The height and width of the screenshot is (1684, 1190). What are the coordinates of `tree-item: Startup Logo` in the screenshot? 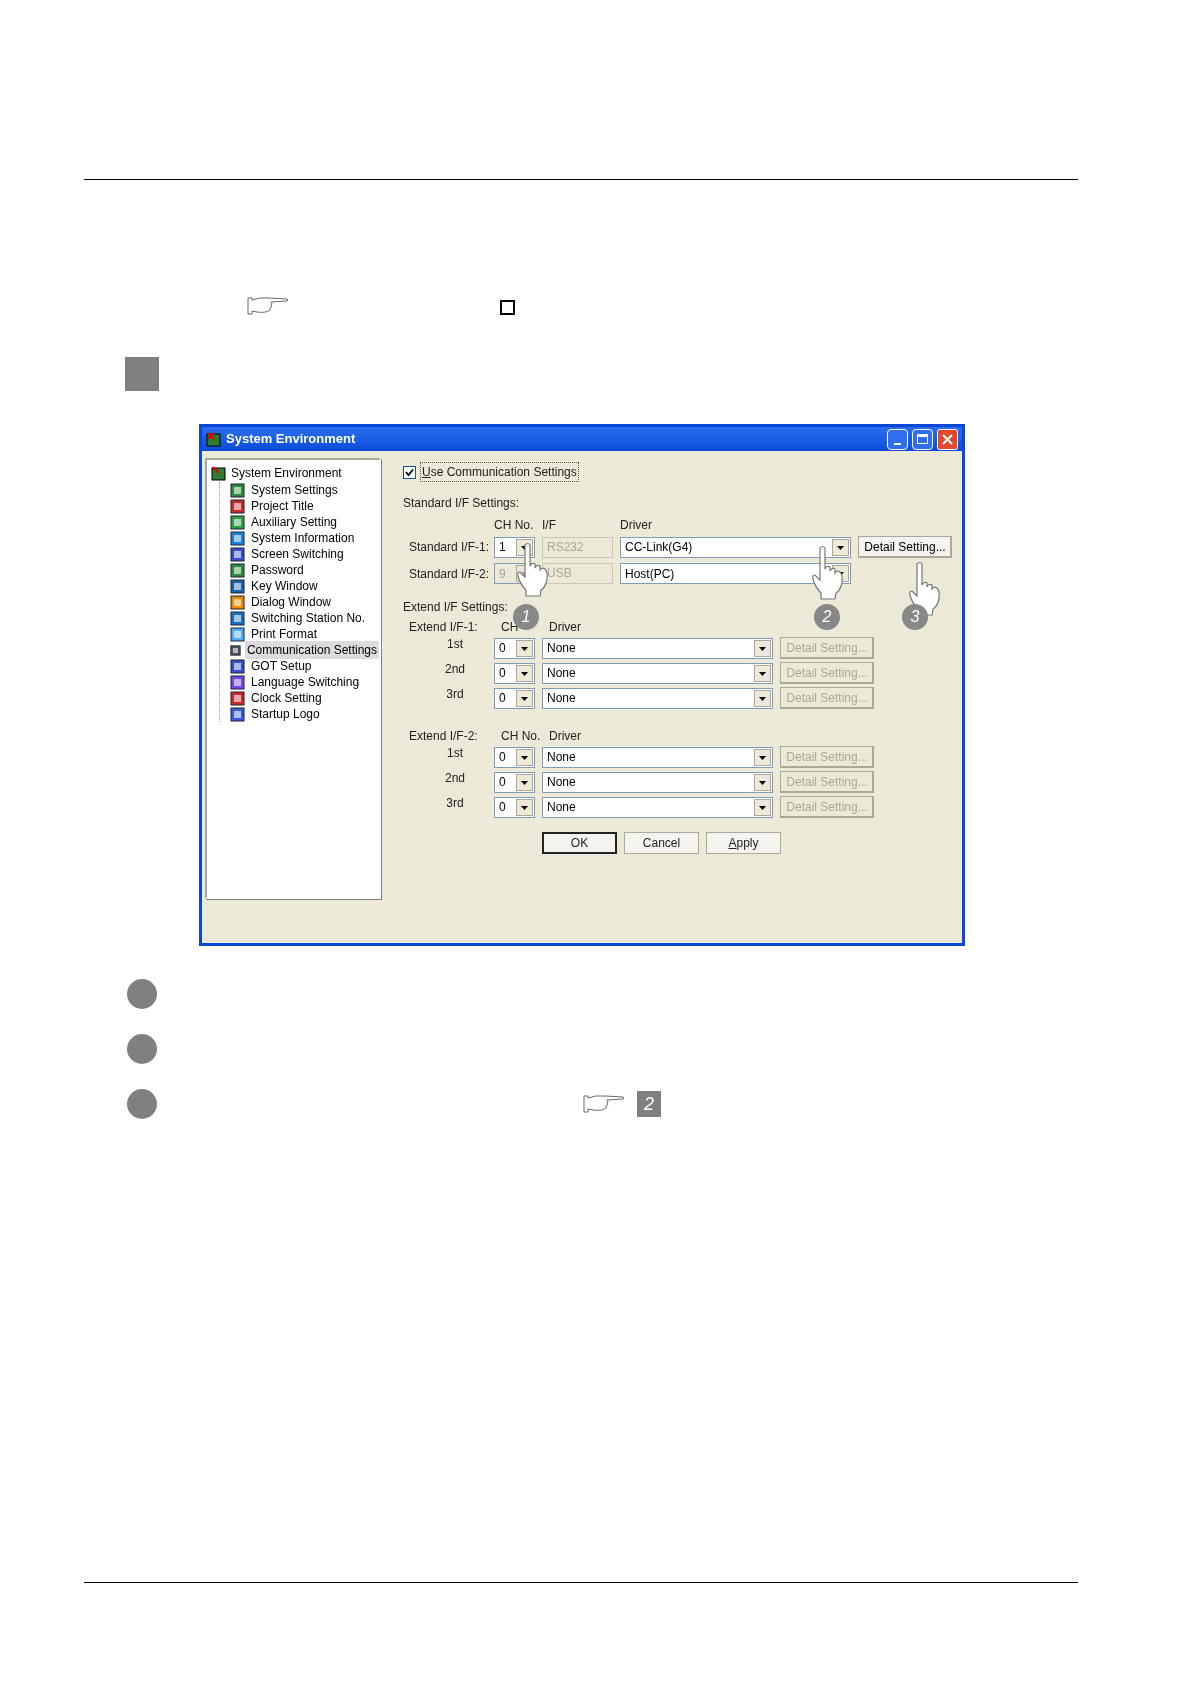 It's located at (285, 714).